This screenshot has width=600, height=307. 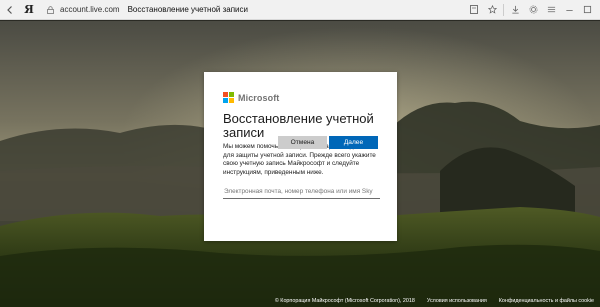 I want to click on privacy-link: Конфиденциальность и файлы cookie, so click(x=546, y=301).